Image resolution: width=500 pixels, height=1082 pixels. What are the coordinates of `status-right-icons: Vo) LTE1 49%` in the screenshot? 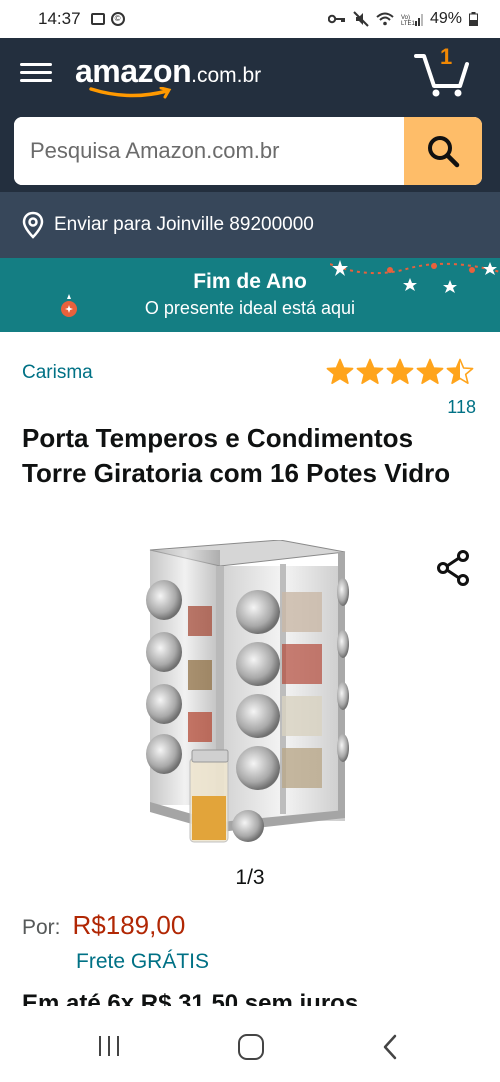 It's located at (402, 19).